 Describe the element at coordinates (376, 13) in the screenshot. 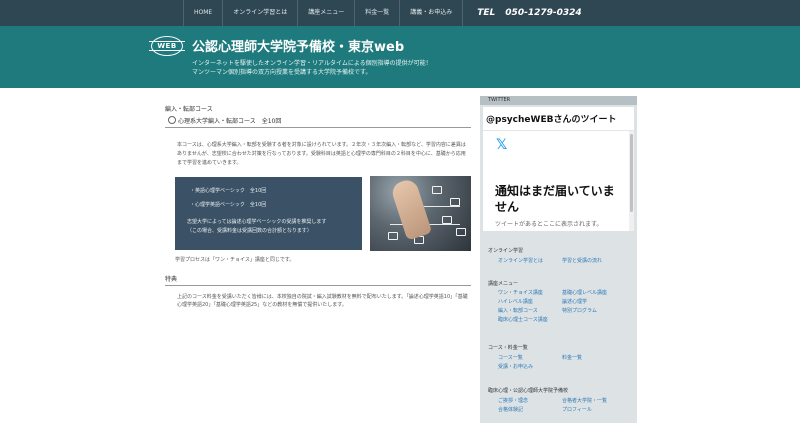

I see `nav-item-fees: 料金一覧` at that location.